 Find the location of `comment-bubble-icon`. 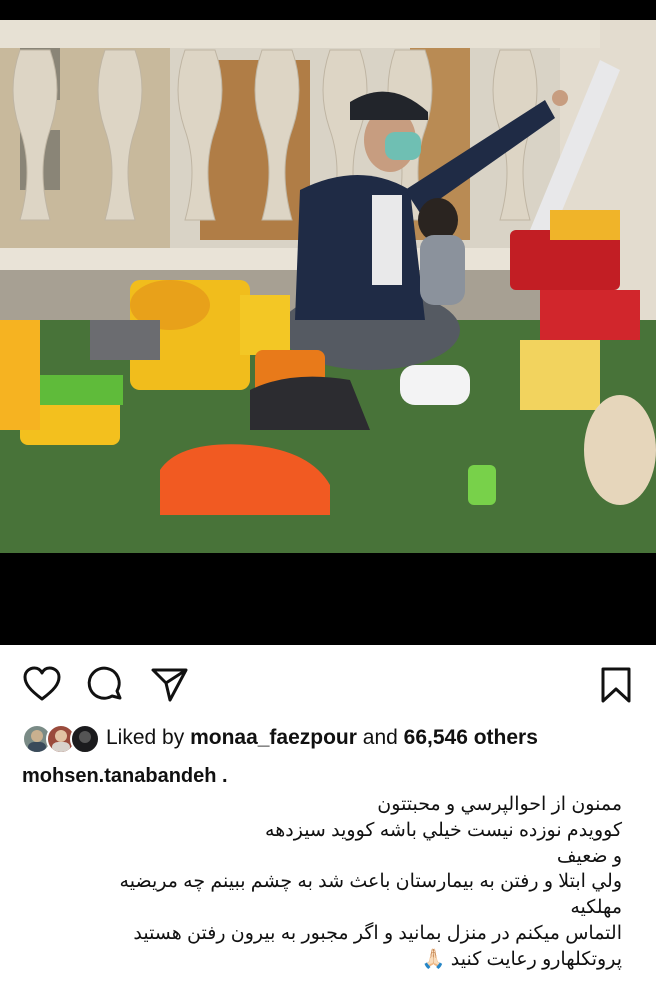

comment-bubble-icon is located at coordinates (106, 685).